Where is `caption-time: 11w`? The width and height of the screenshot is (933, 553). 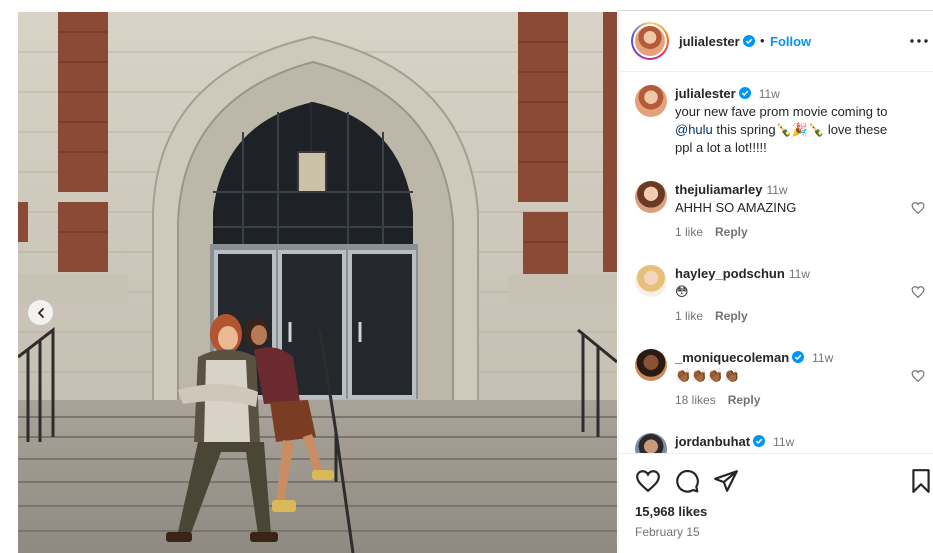
caption-time: 11w is located at coordinates (769, 94).